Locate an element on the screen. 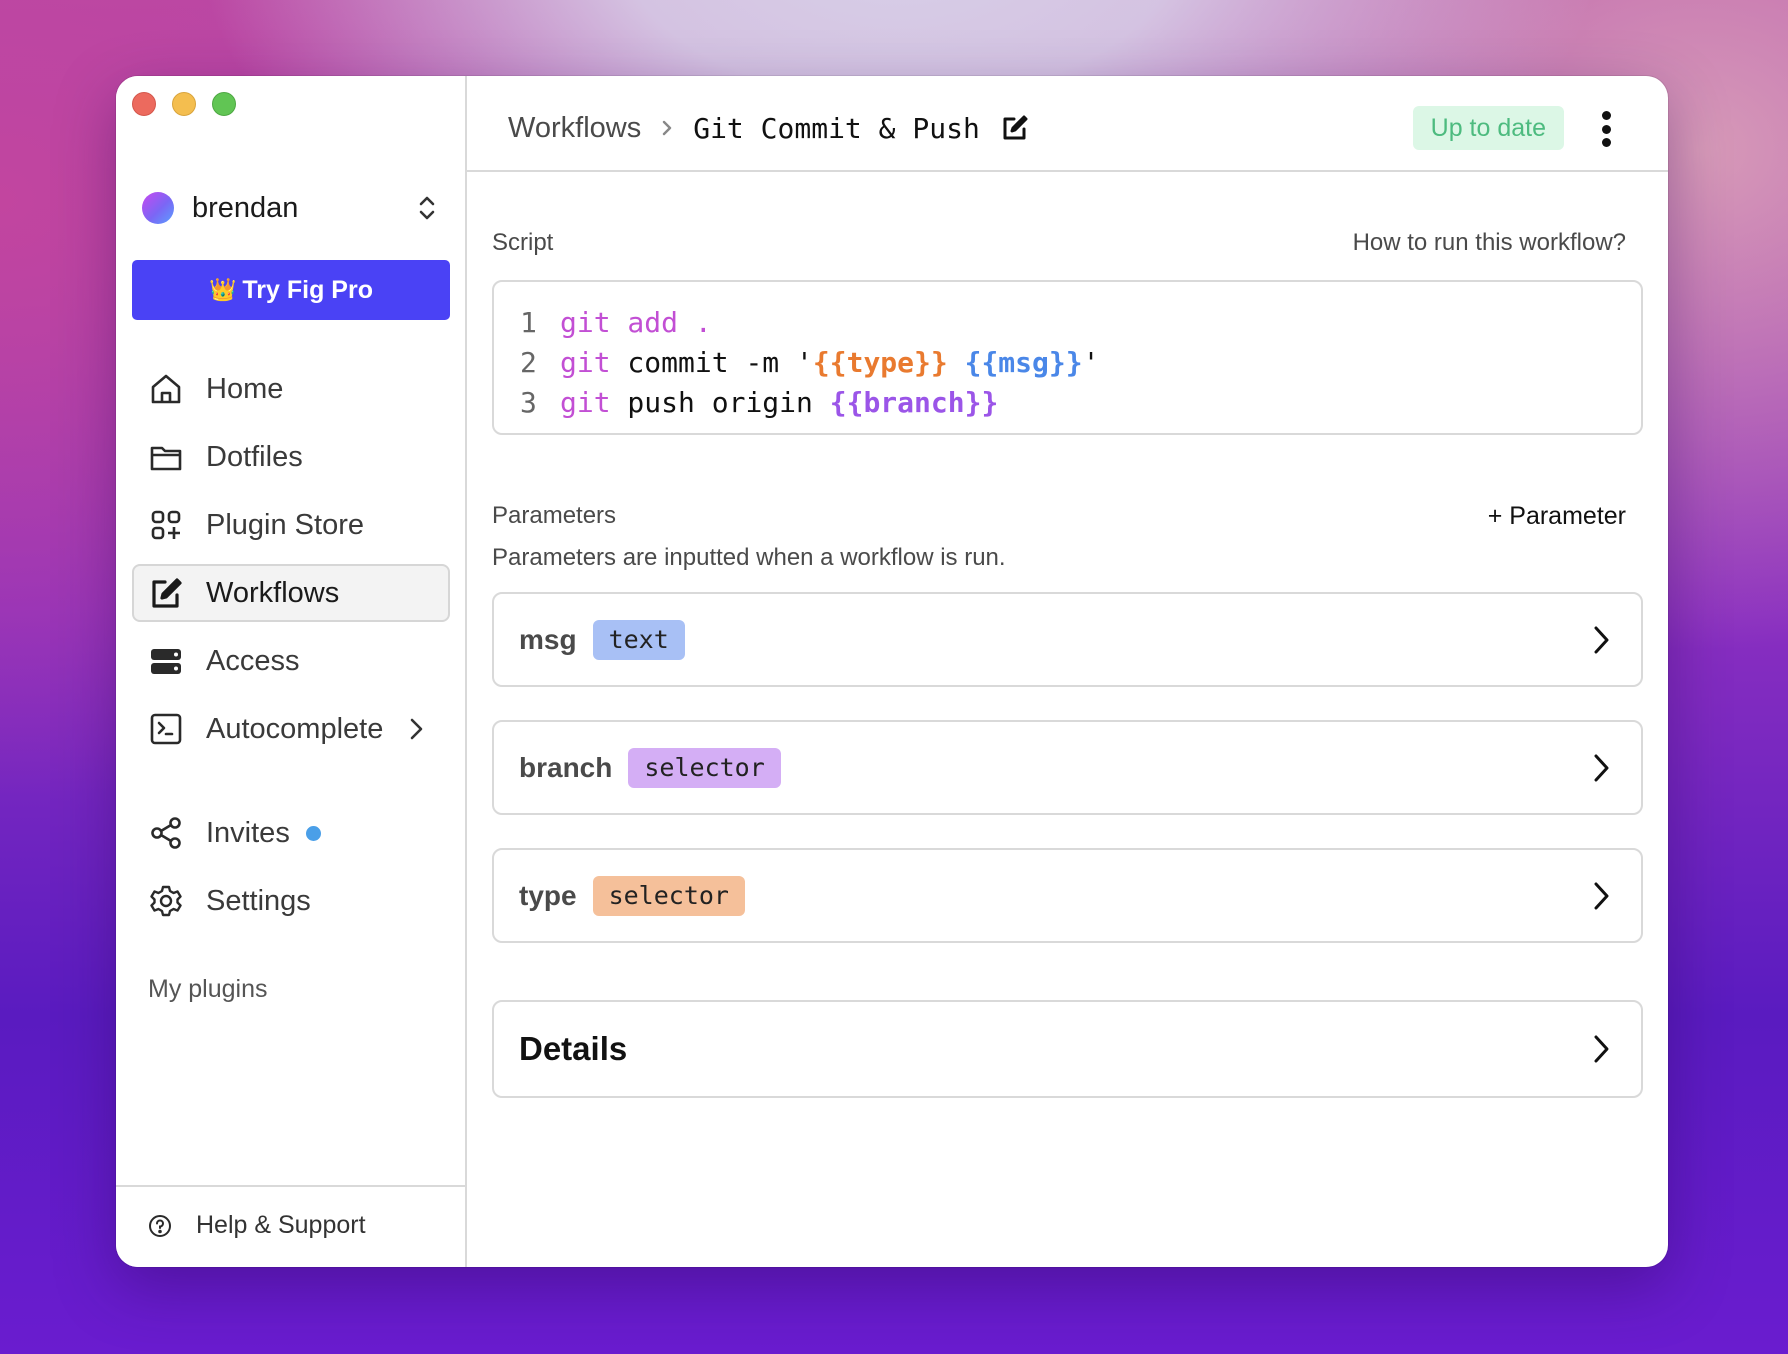 This screenshot has width=1788, height=1354. line-number: 2 is located at coordinates (528, 362).